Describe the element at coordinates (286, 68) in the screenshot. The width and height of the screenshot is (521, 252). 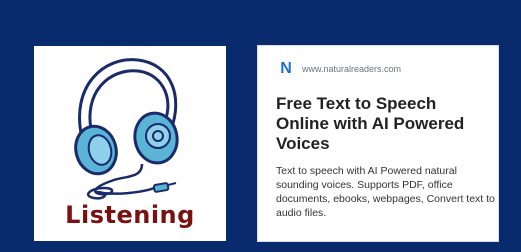
I see `naturalreaders-logo-icon: N` at that location.